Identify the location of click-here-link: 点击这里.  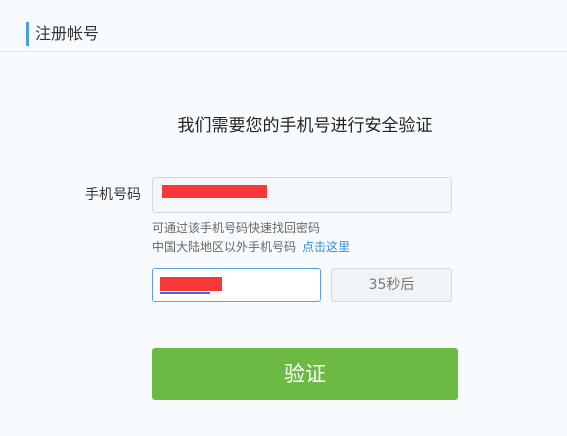
(326, 247).